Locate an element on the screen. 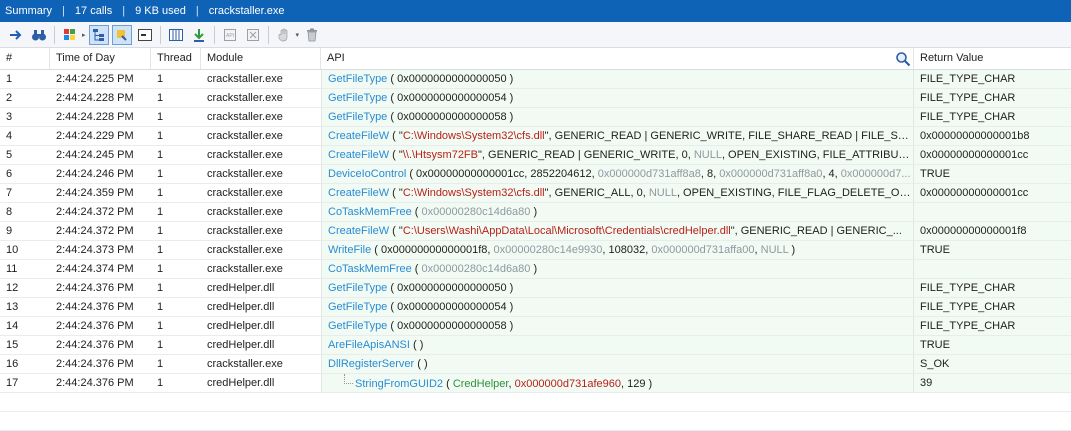 Image resolution: width=1071 pixels, height=431 pixels. api-argument: , 4, is located at coordinates (831, 174).